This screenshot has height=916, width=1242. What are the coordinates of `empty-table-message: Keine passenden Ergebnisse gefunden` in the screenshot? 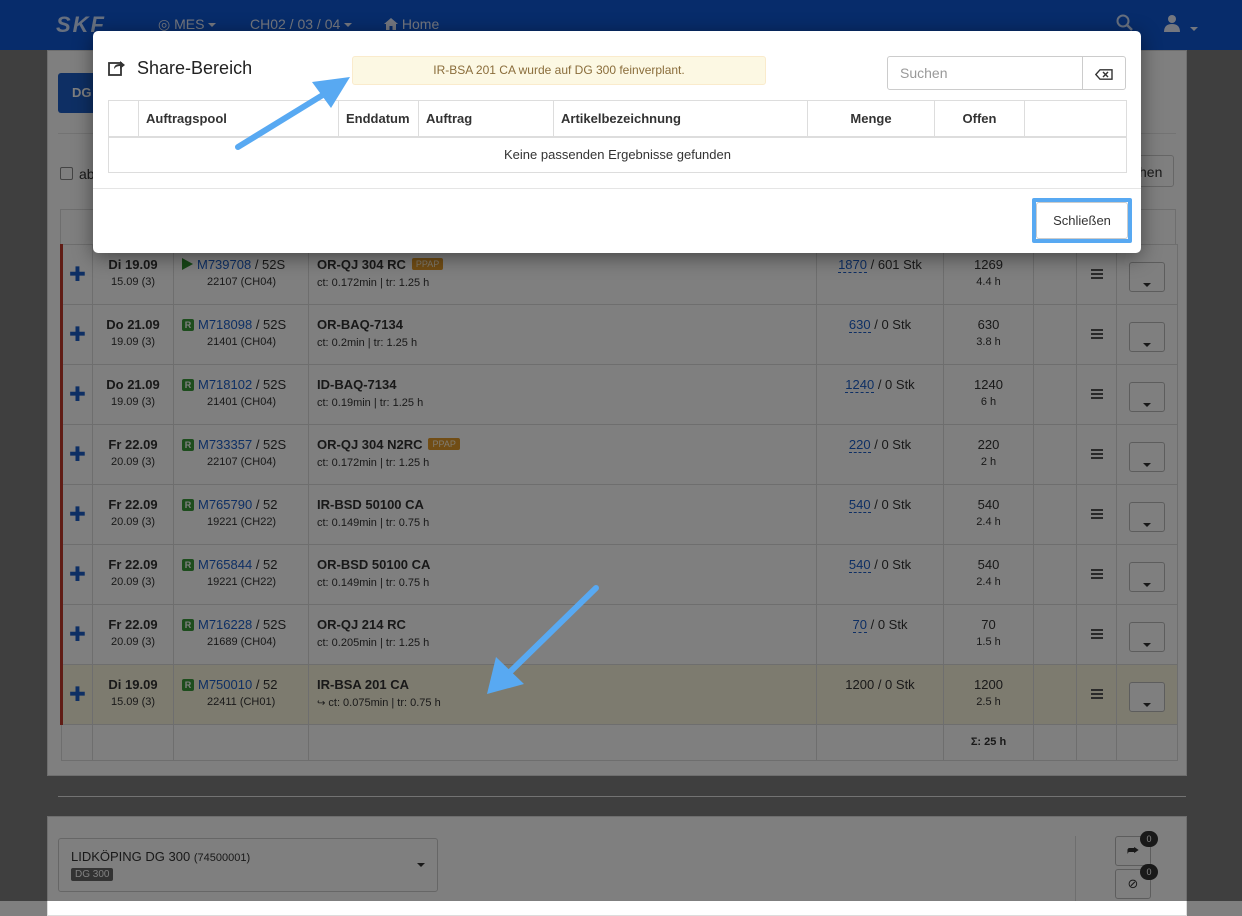 It's located at (617, 154).